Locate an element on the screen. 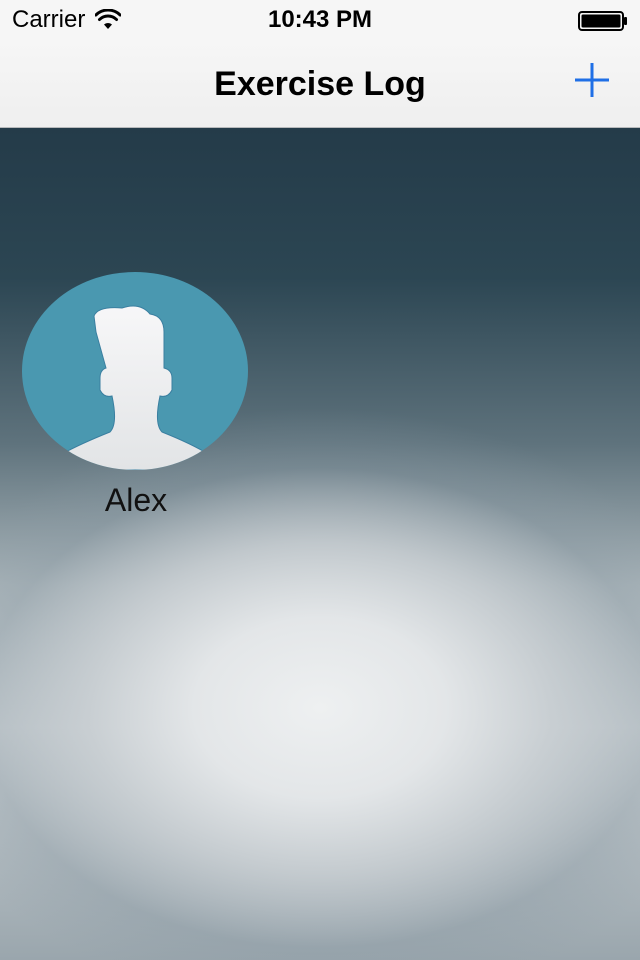 Image resolution: width=640 pixels, height=960 pixels. add-user-button is located at coordinates (592, 80).